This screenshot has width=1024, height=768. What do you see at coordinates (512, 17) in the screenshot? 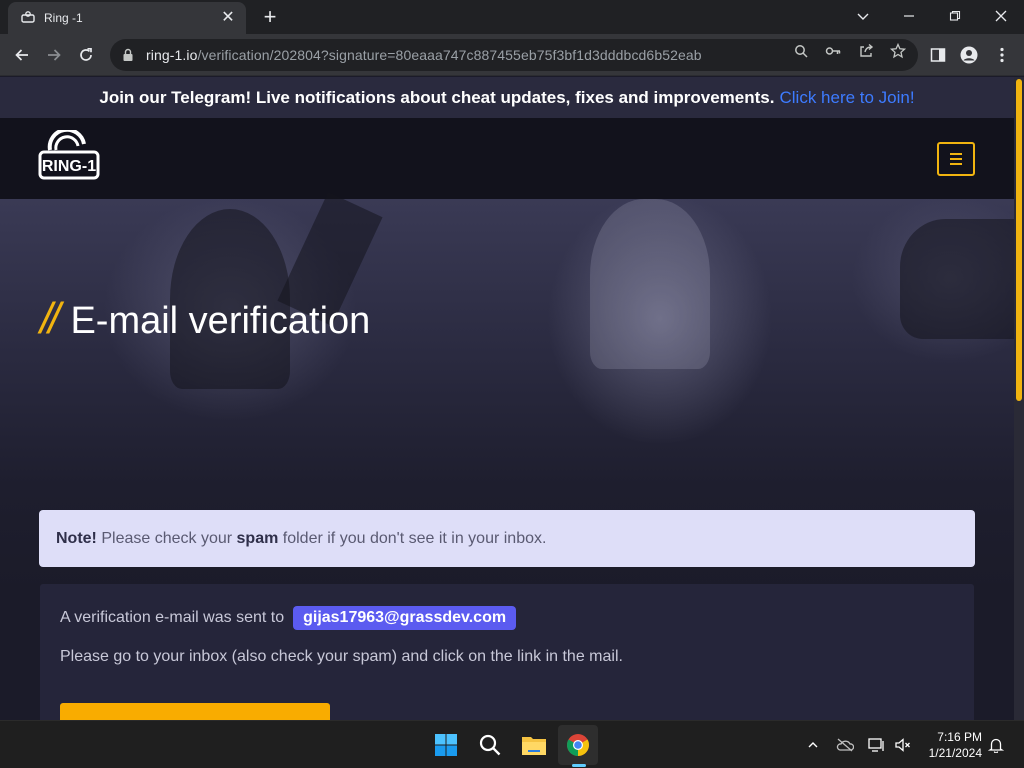
I see `browser-tab-bar: Ring -1 ✕ +` at bounding box center [512, 17].